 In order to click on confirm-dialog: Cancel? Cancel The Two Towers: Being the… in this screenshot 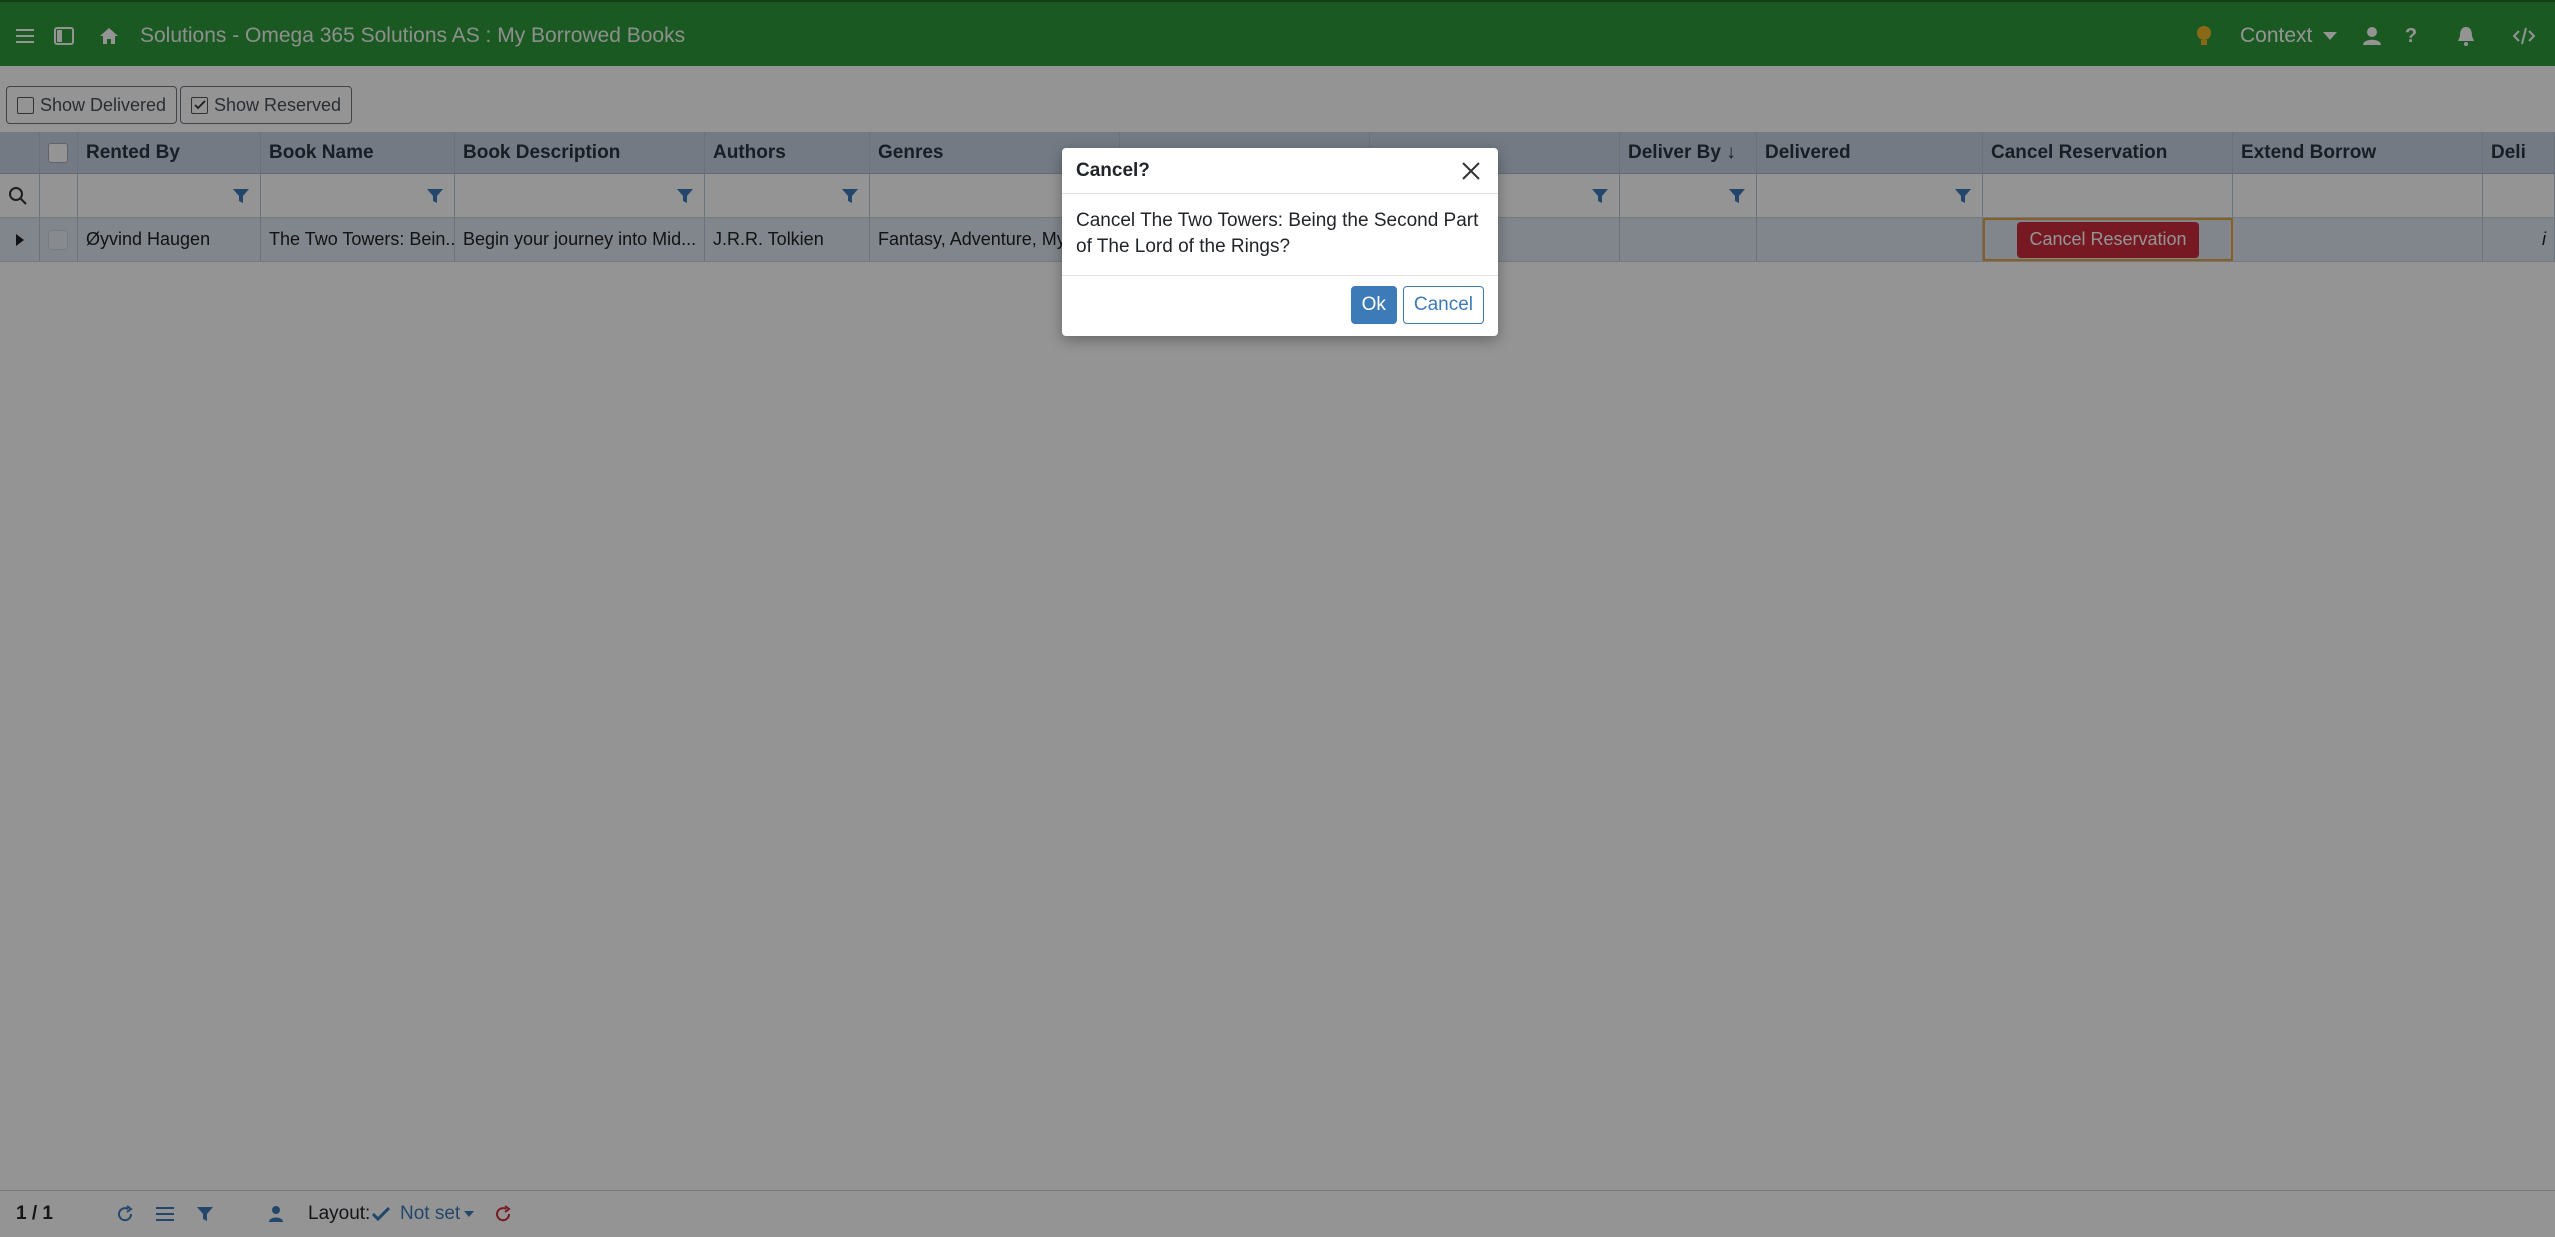, I will do `click(1280, 242)`.